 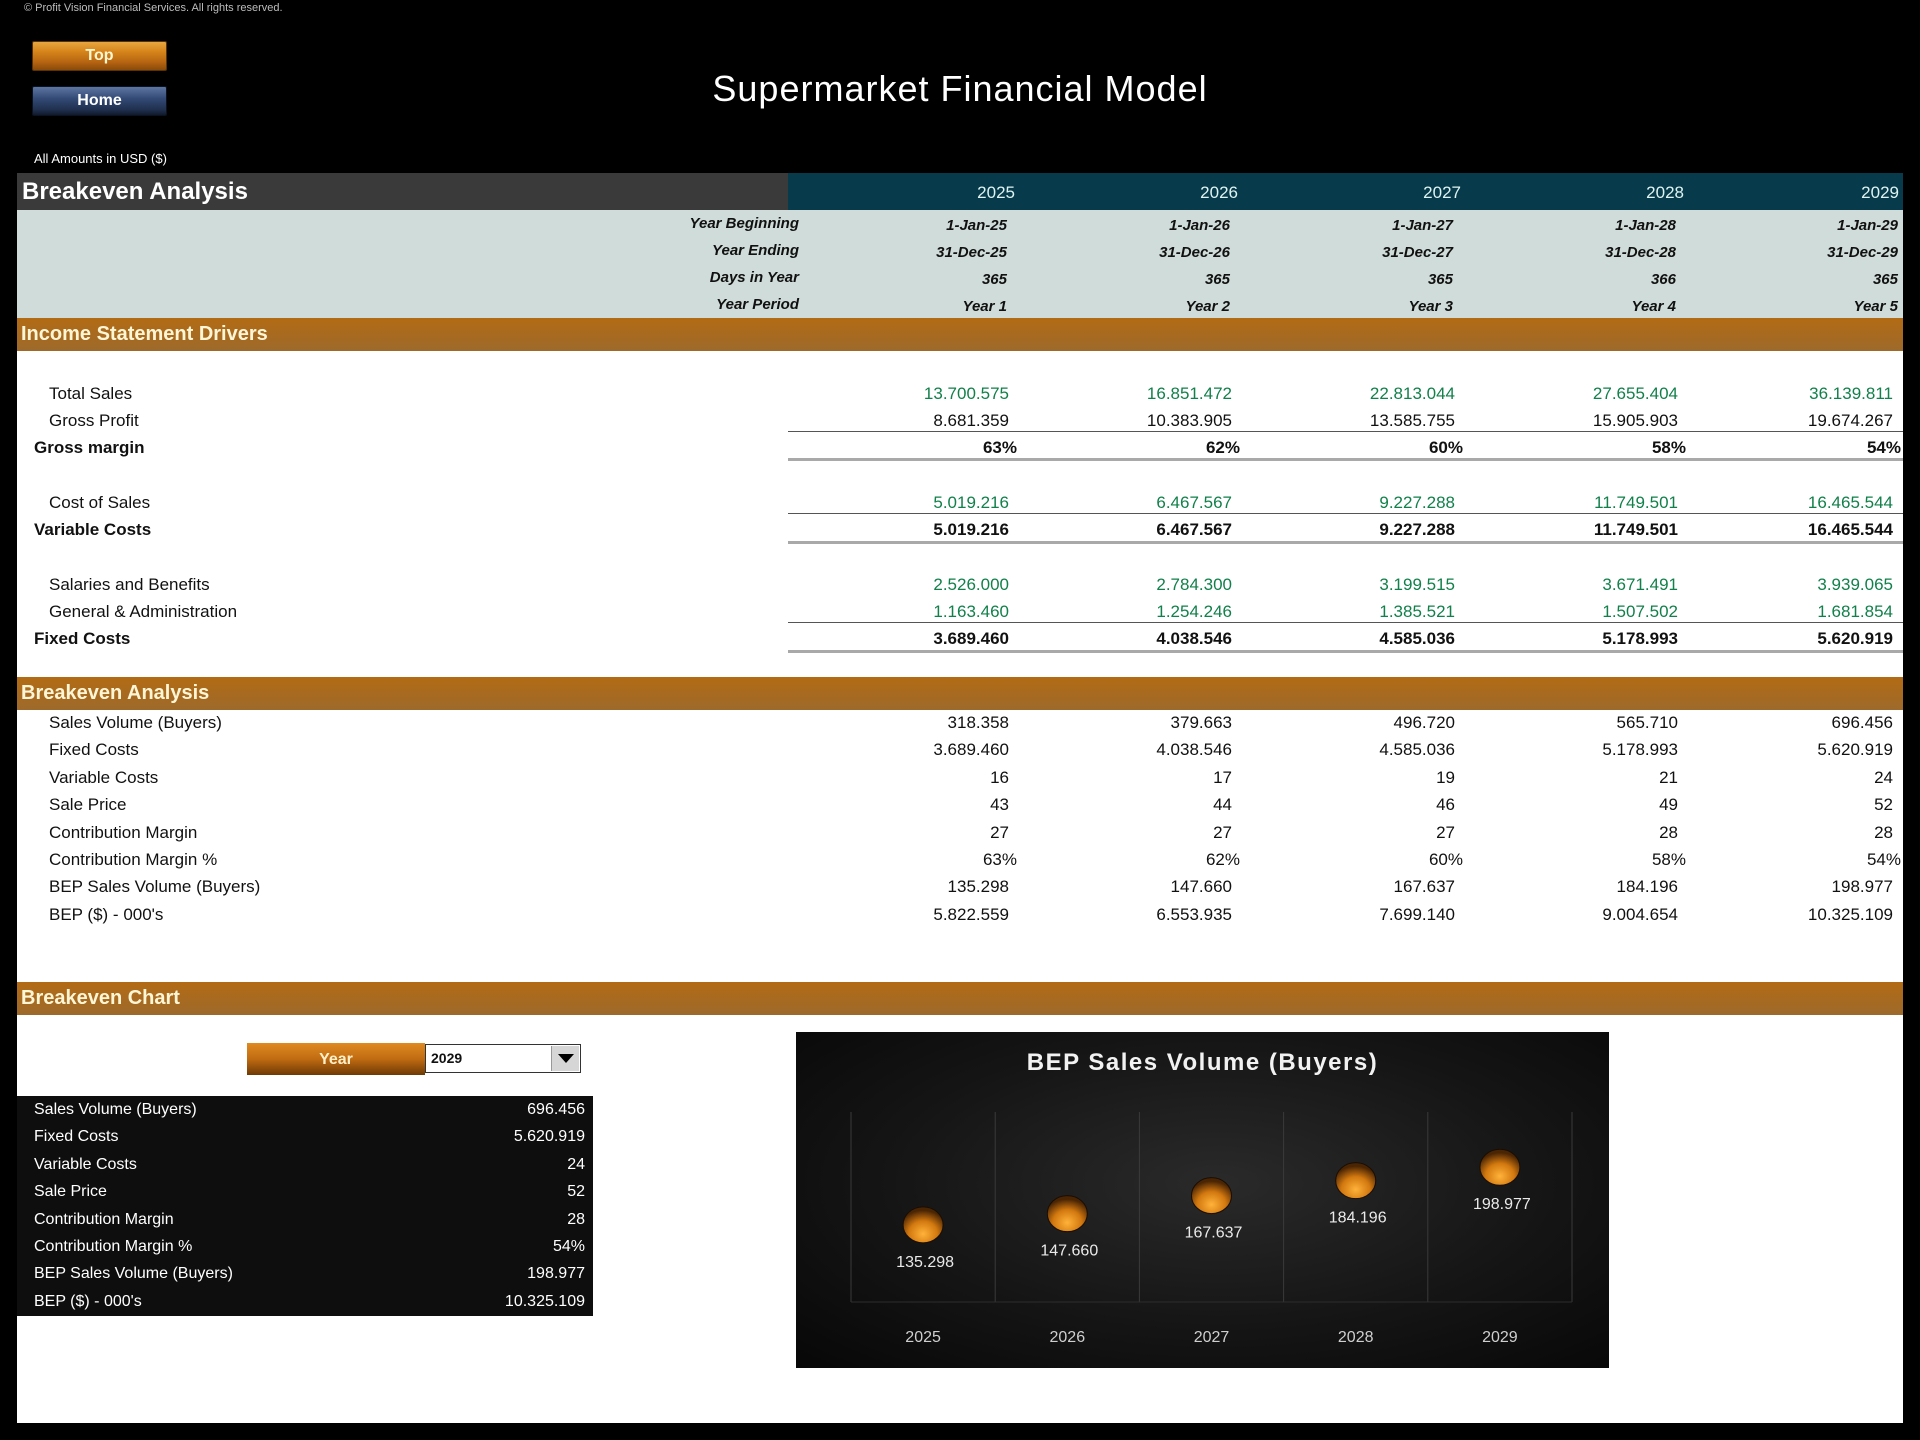 I want to click on period-cell: 1-Jan-26, so click(x=1199, y=225).